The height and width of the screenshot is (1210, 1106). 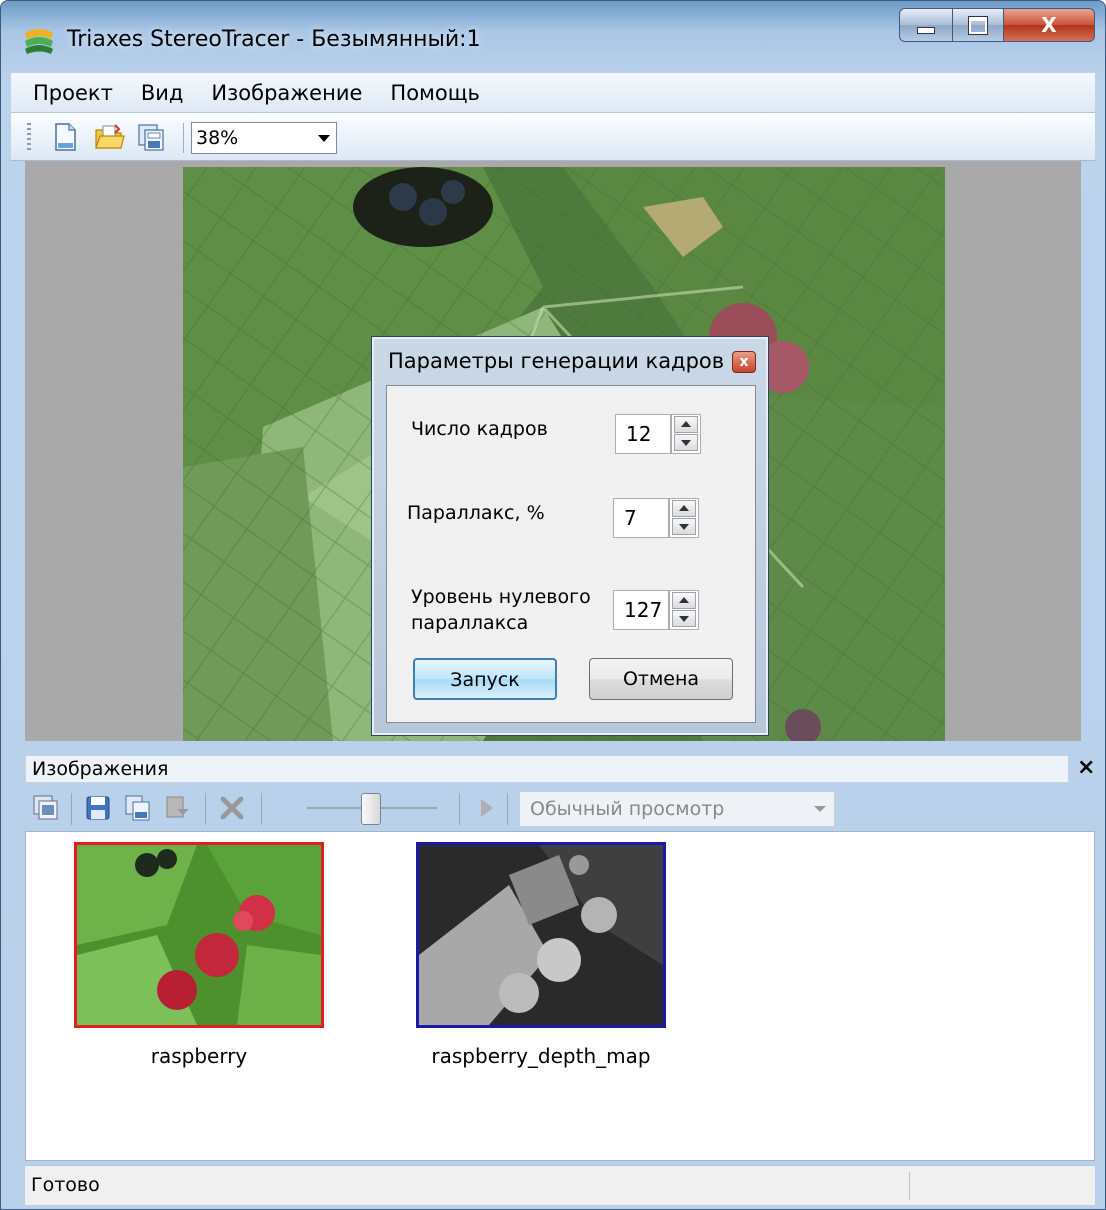 I want to click on zero-parallax-label-line2: параллакса, so click(x=470, y=623).